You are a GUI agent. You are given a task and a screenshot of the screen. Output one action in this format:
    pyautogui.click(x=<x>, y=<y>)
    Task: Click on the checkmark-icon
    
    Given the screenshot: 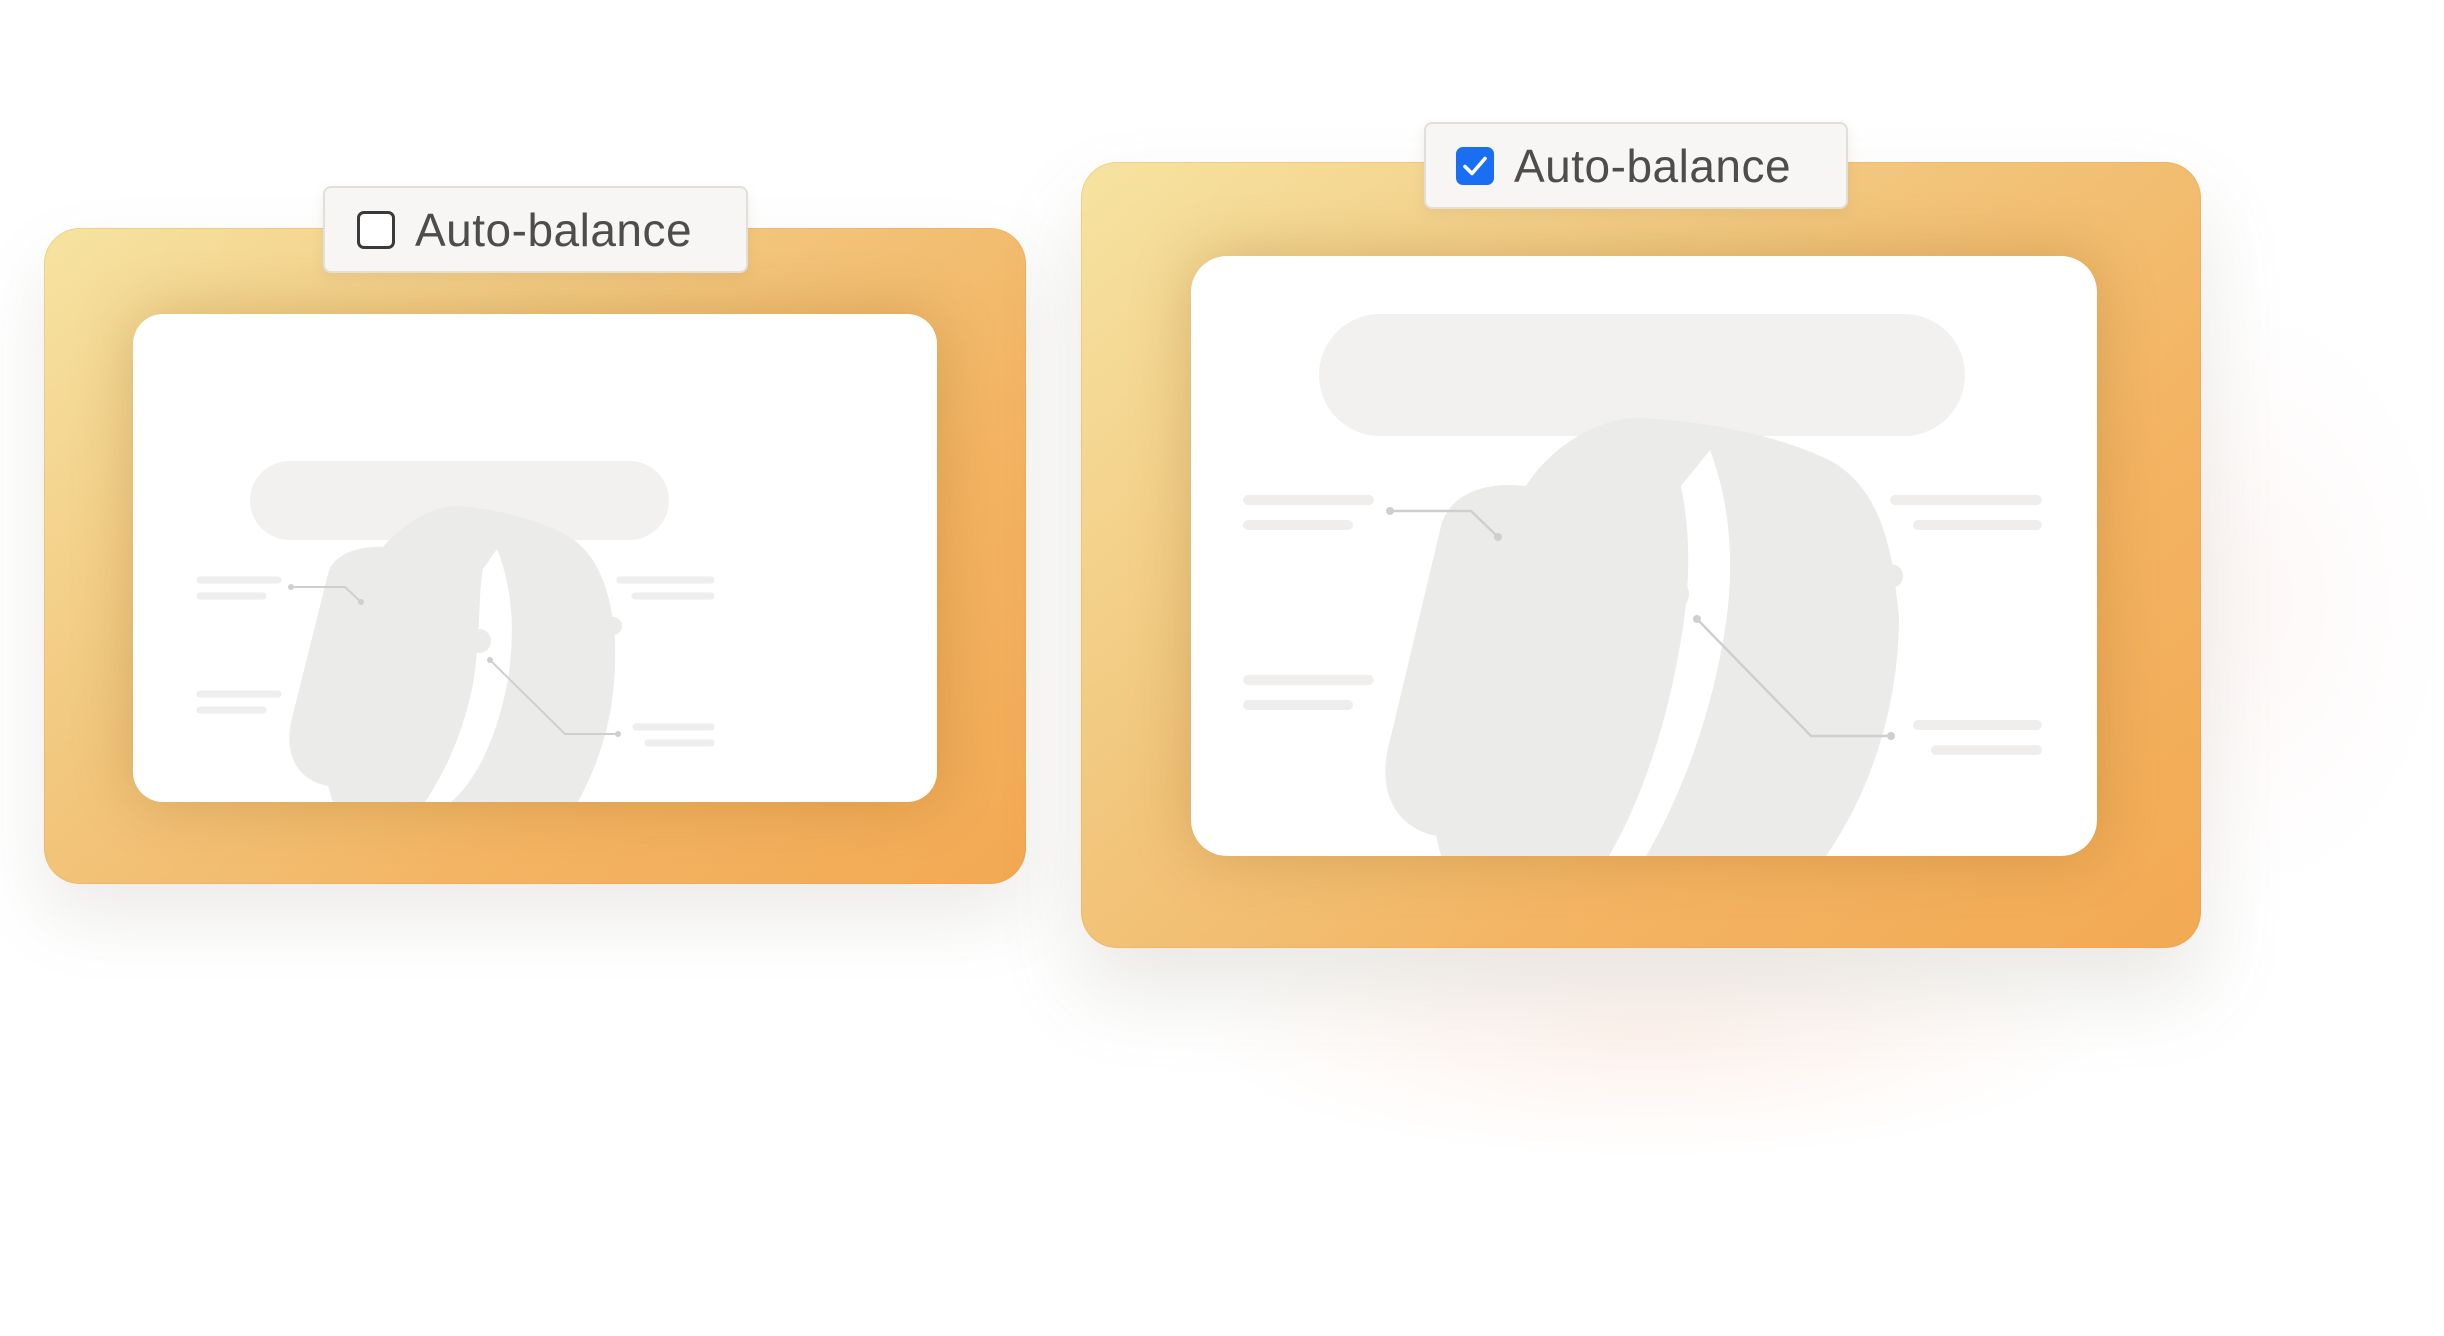 What is the action you would take?
    pyautogui.click(x=1475, y=165)
    